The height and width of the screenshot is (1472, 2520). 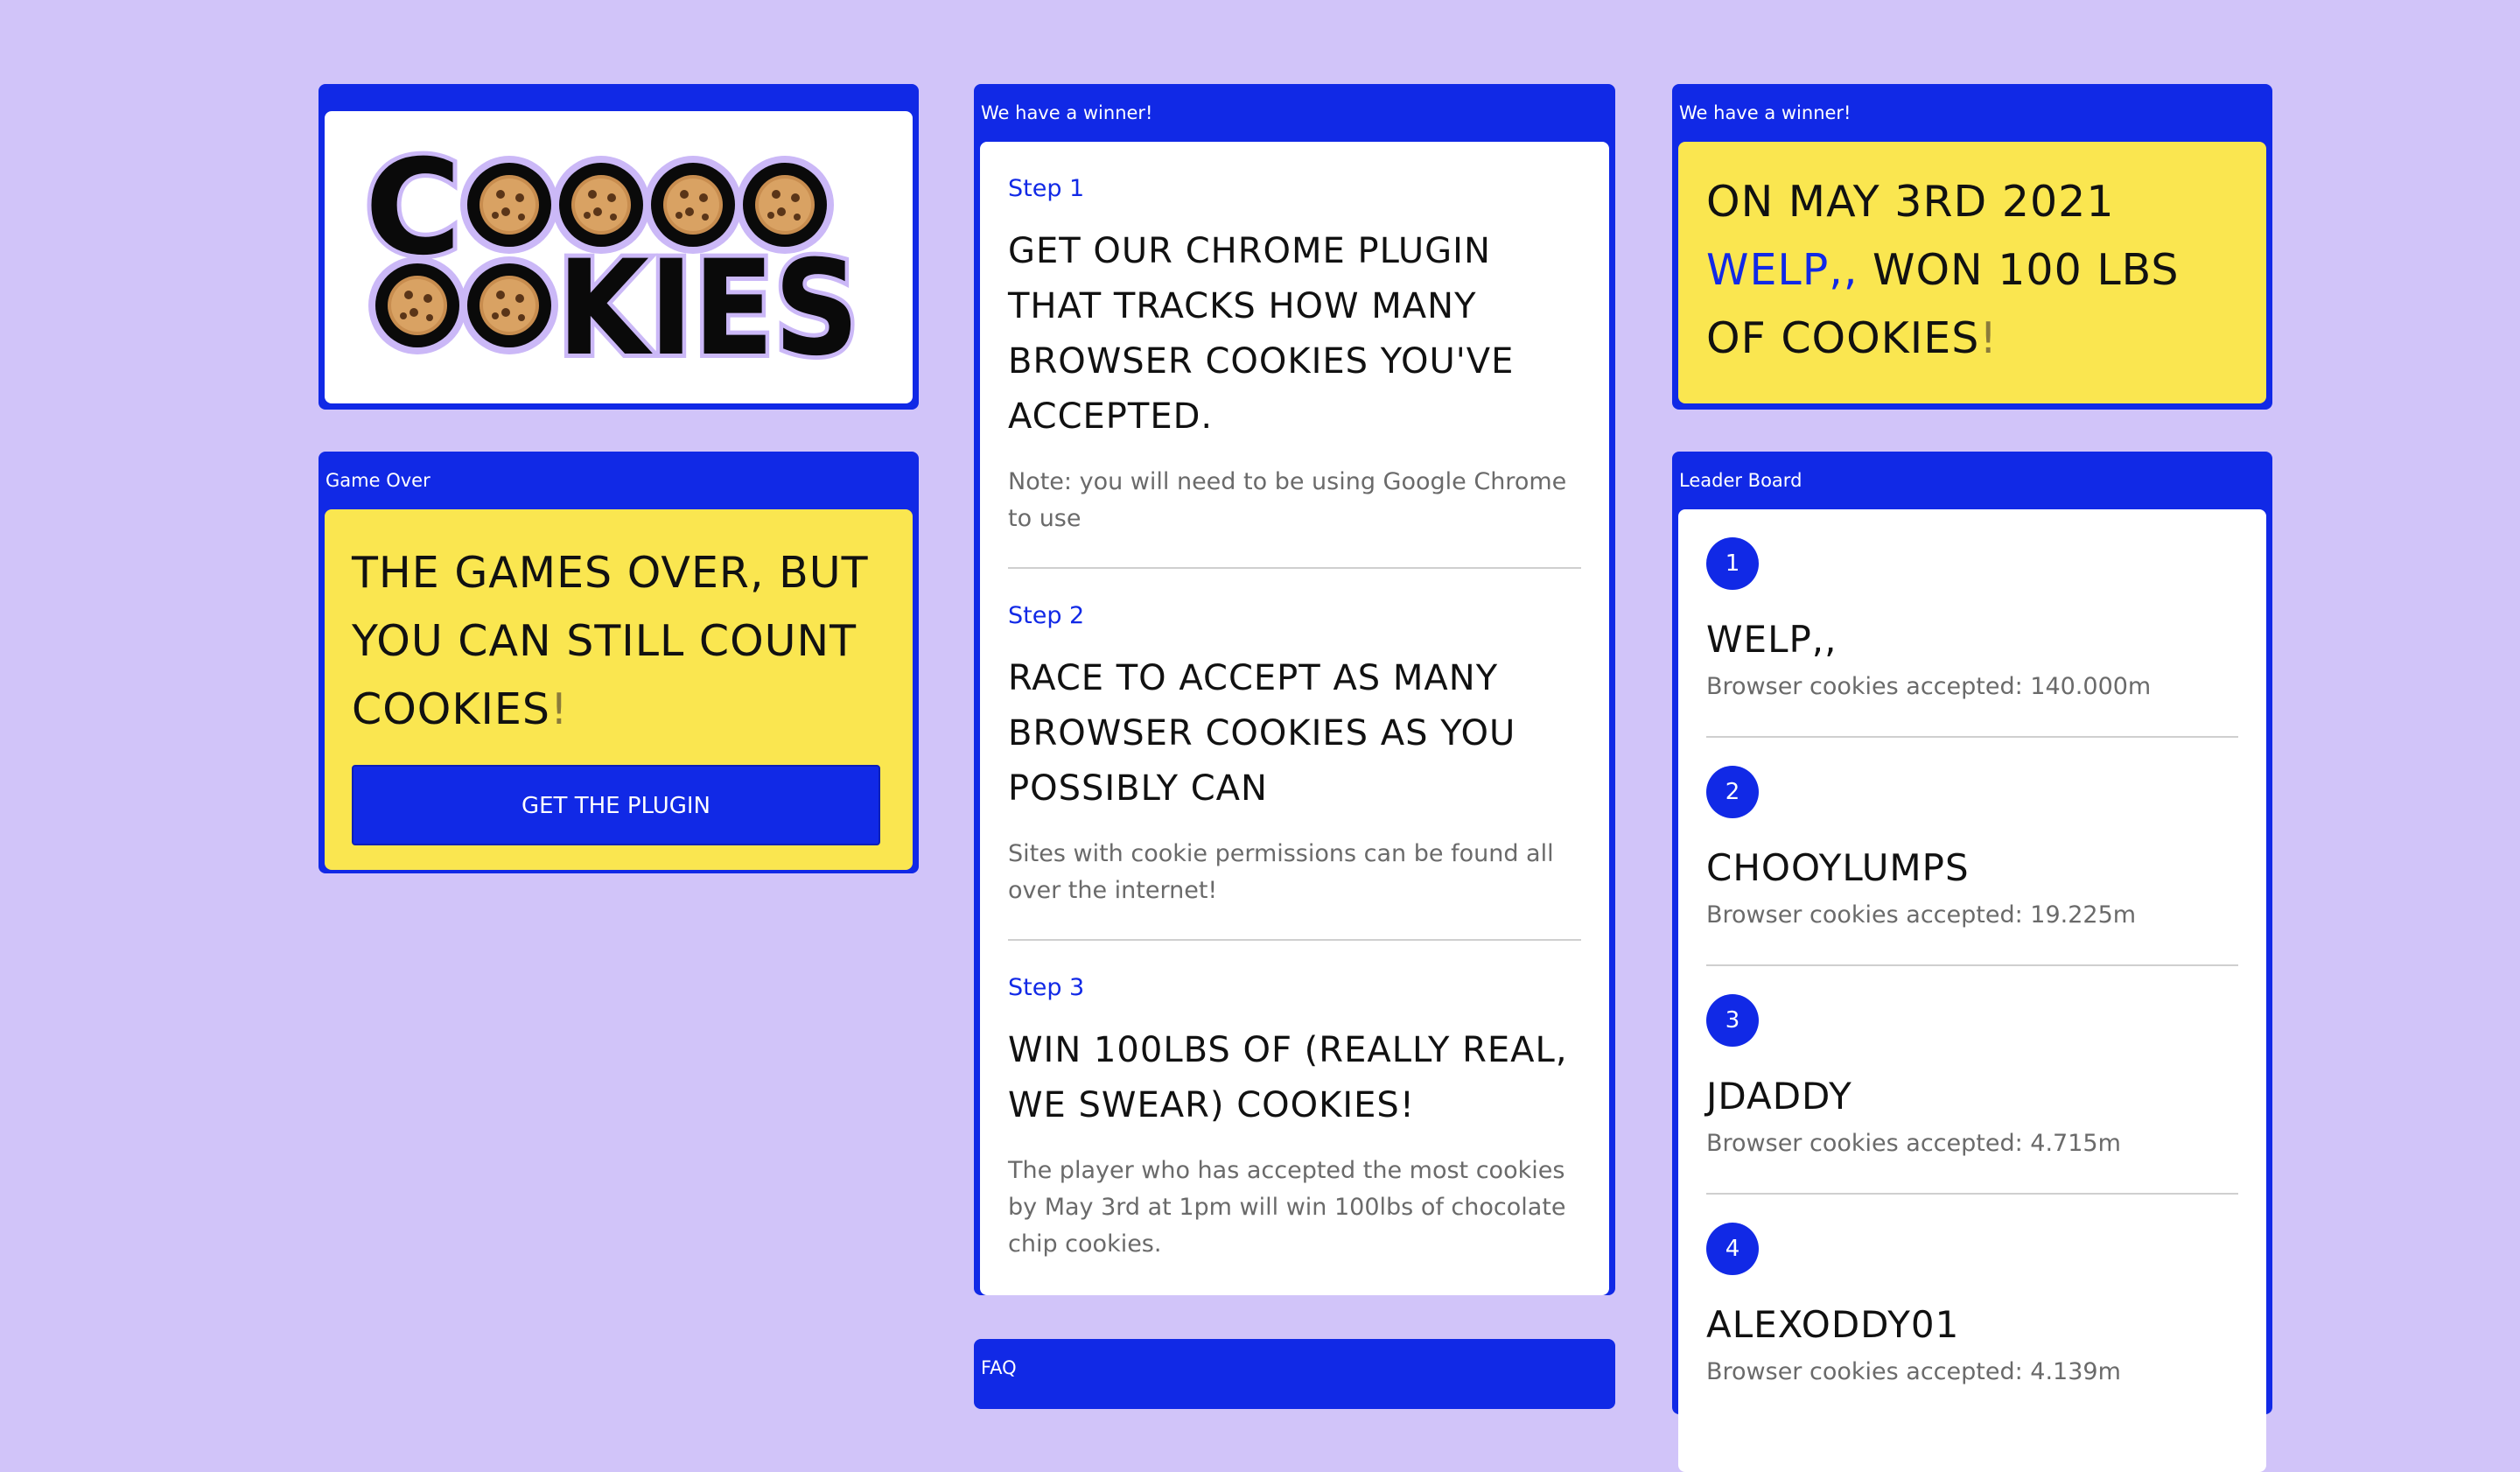 I want to click on cookie-count: Browser cookies accepted: 4.715m, so click(x=1913, y=1143).